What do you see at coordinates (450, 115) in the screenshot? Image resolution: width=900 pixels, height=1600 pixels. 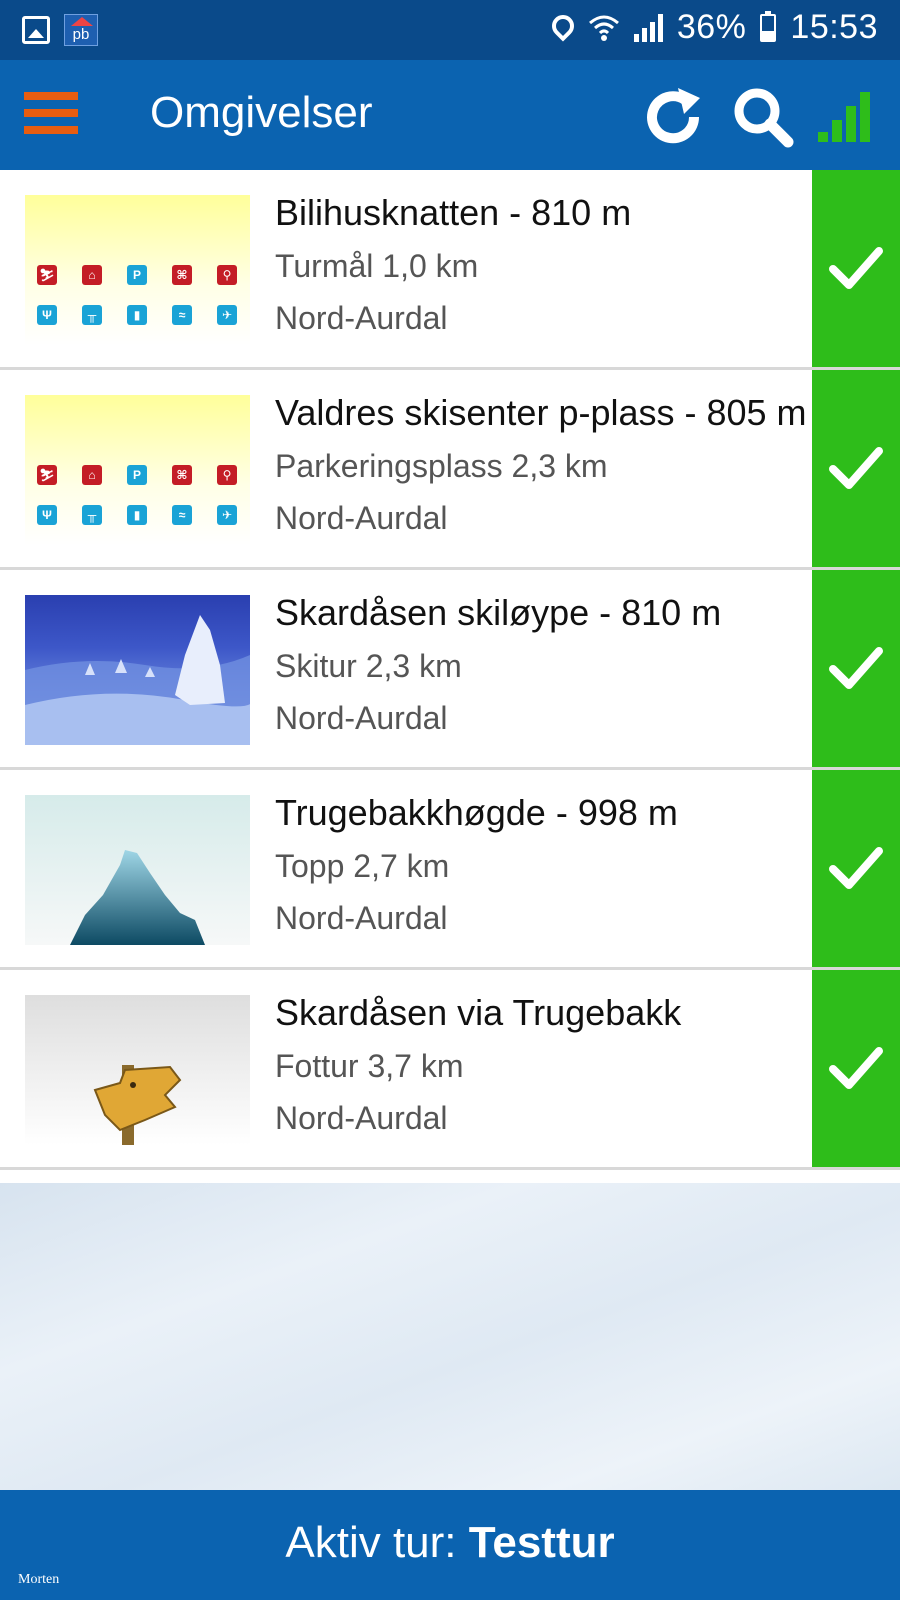 I see `app-bar: Omgivelser` at bounding box center [450, 115].